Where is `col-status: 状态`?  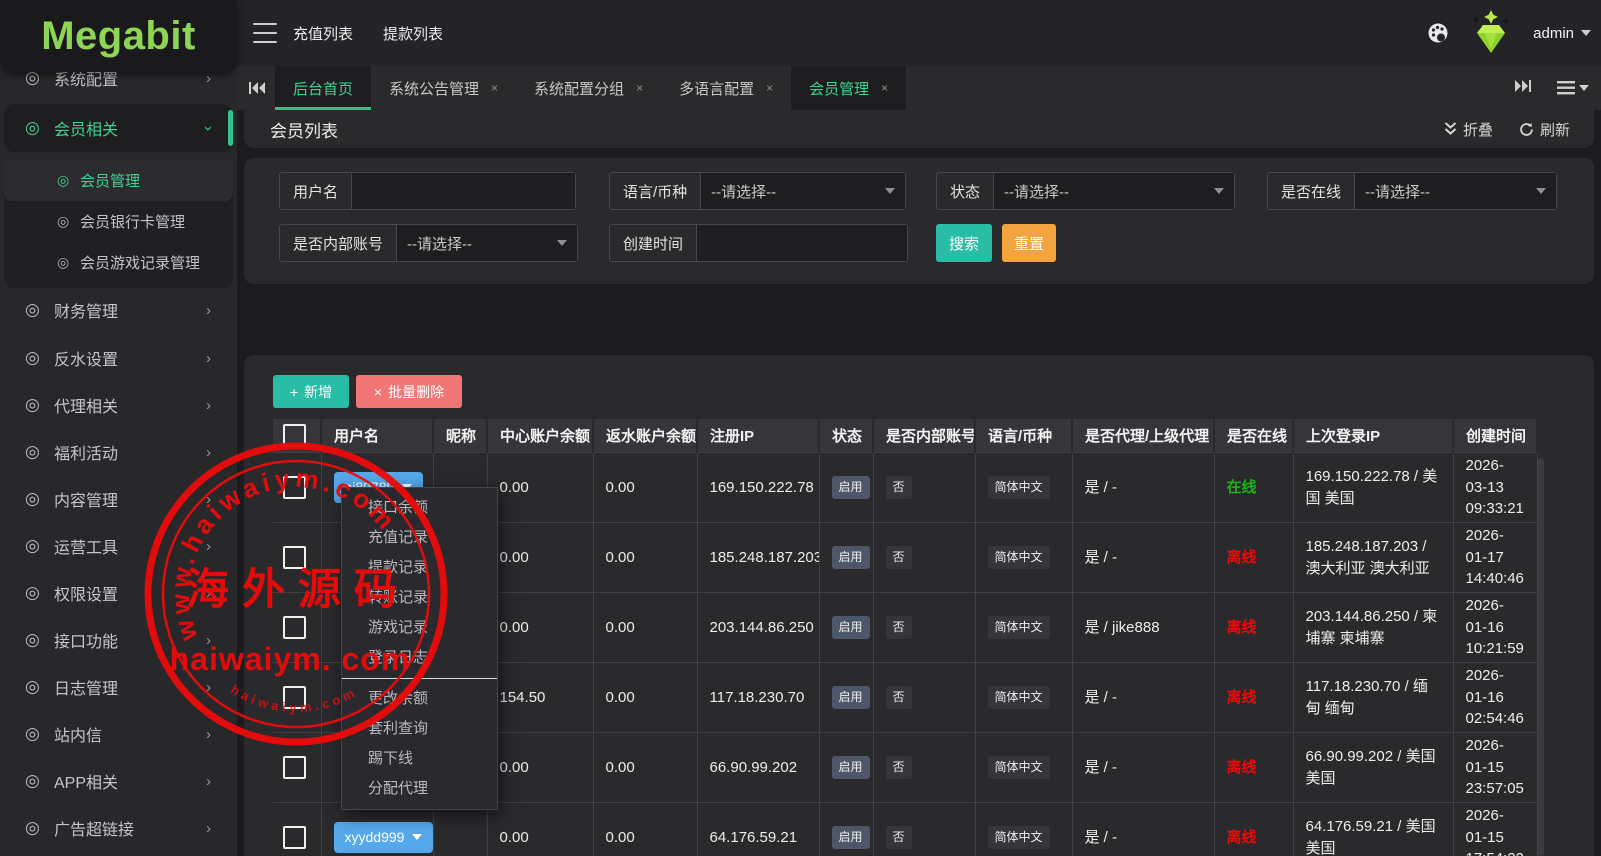
col-status: 状态 is located at coordinates (846, 436).